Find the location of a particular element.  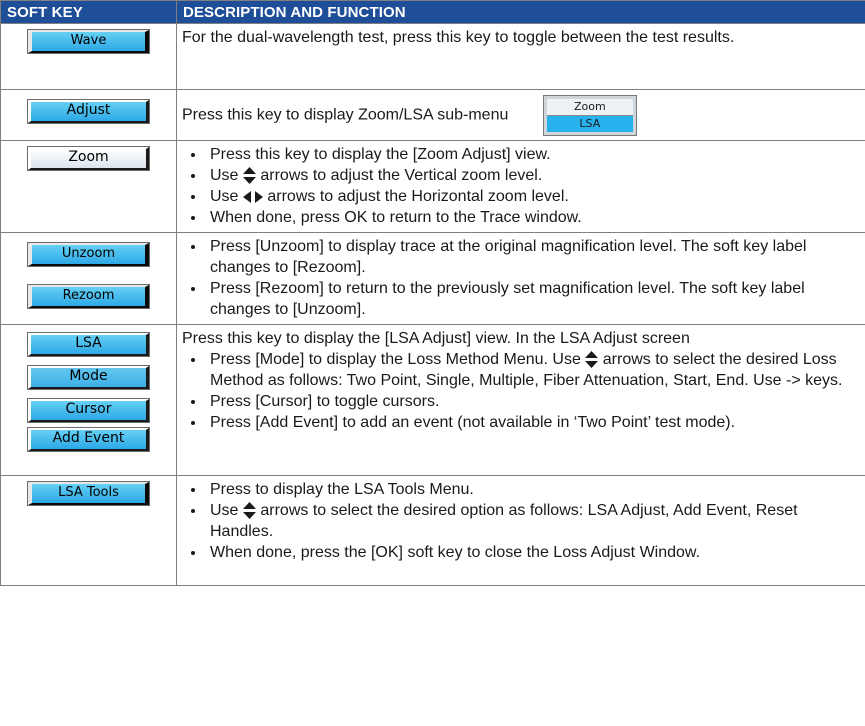

lsa-tools-key-button: LSA Tools is located at coordinates (88, 493).